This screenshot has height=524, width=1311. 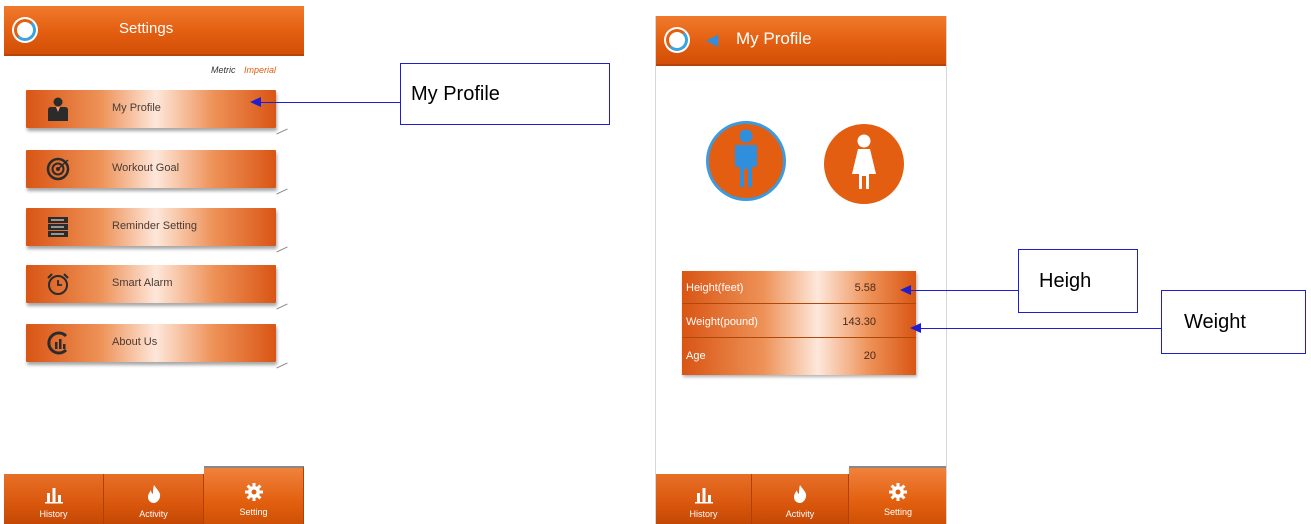 I want to click on callout-height: Heigh, so click(x=1078, y=281).